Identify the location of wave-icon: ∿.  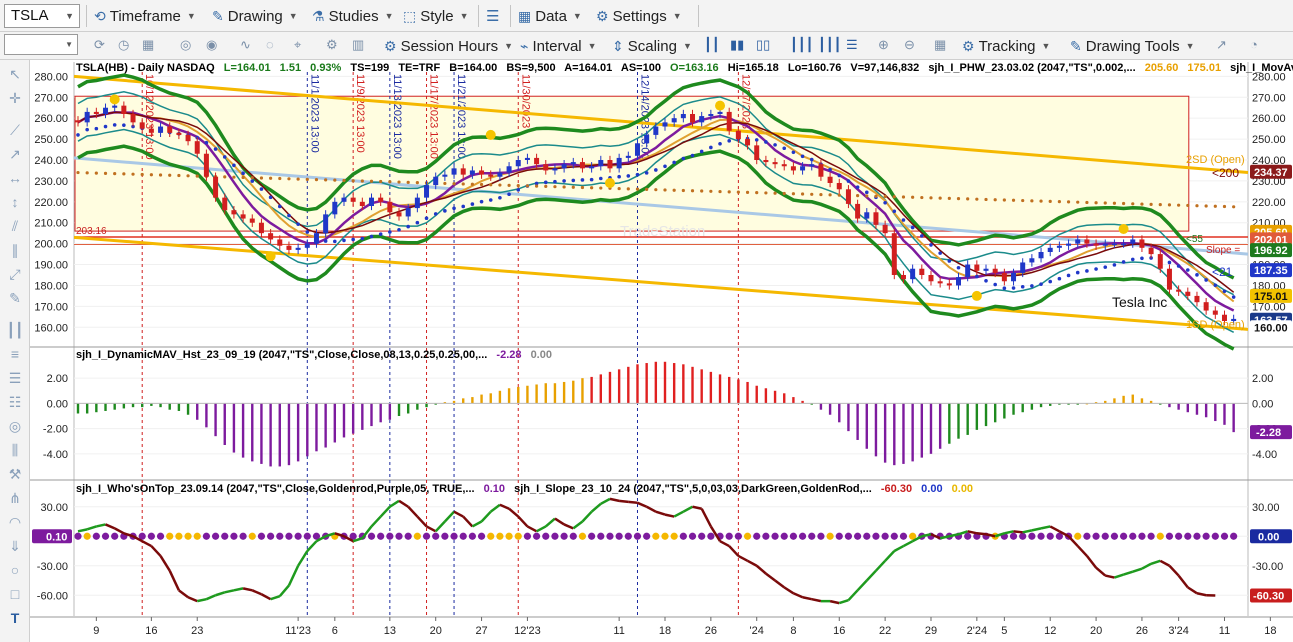
(245, 45).